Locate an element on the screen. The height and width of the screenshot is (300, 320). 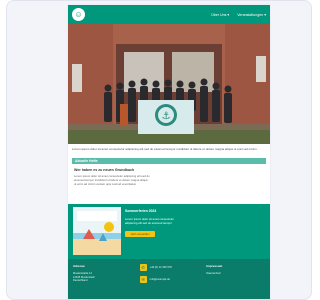
footer-mail: ✉ info@example.de is located at coordinates (169, 279).